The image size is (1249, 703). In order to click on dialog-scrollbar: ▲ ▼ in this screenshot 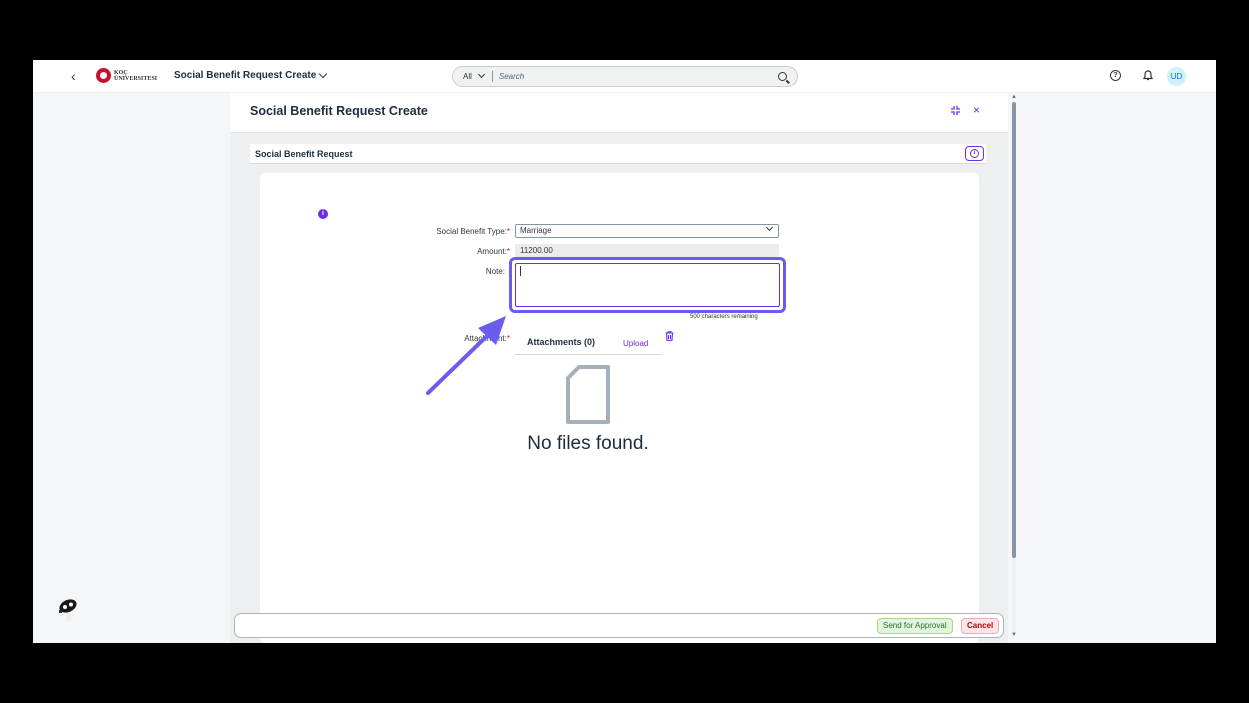, I will do `click(1014, 367)`.